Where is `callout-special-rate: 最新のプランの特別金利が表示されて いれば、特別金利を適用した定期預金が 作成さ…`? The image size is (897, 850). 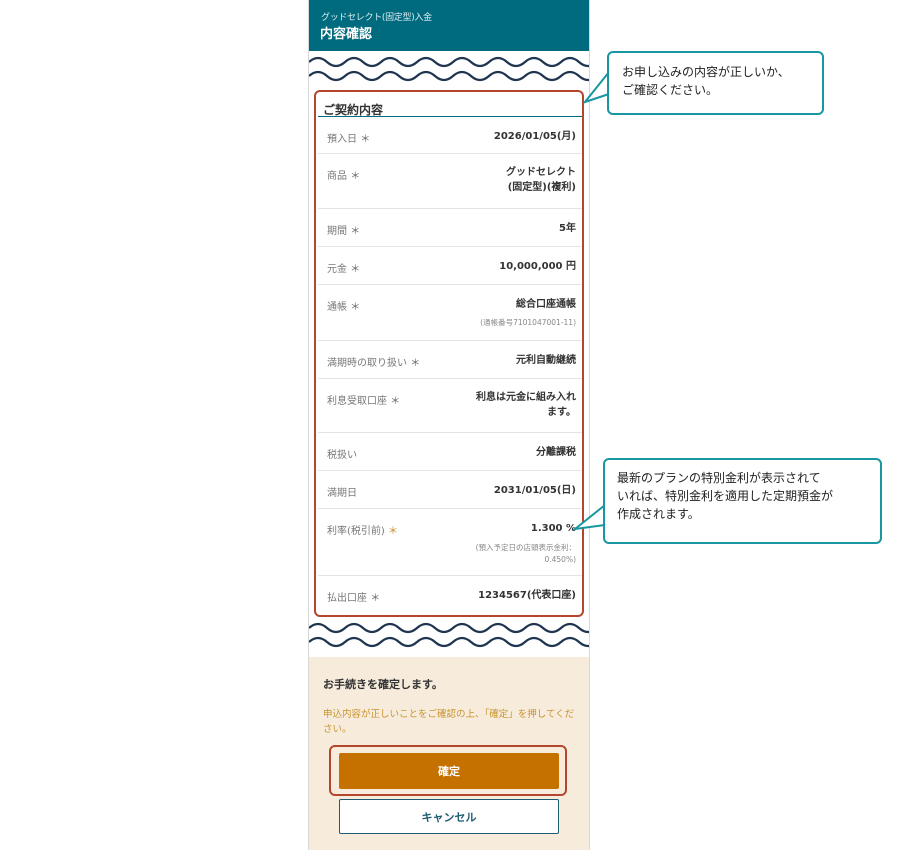
callout-special-rate: 最新のプランの特別金利が表示されて いれば、特別金利を適用した定期預金が 作成さ… is located at coordinates (742, 501).